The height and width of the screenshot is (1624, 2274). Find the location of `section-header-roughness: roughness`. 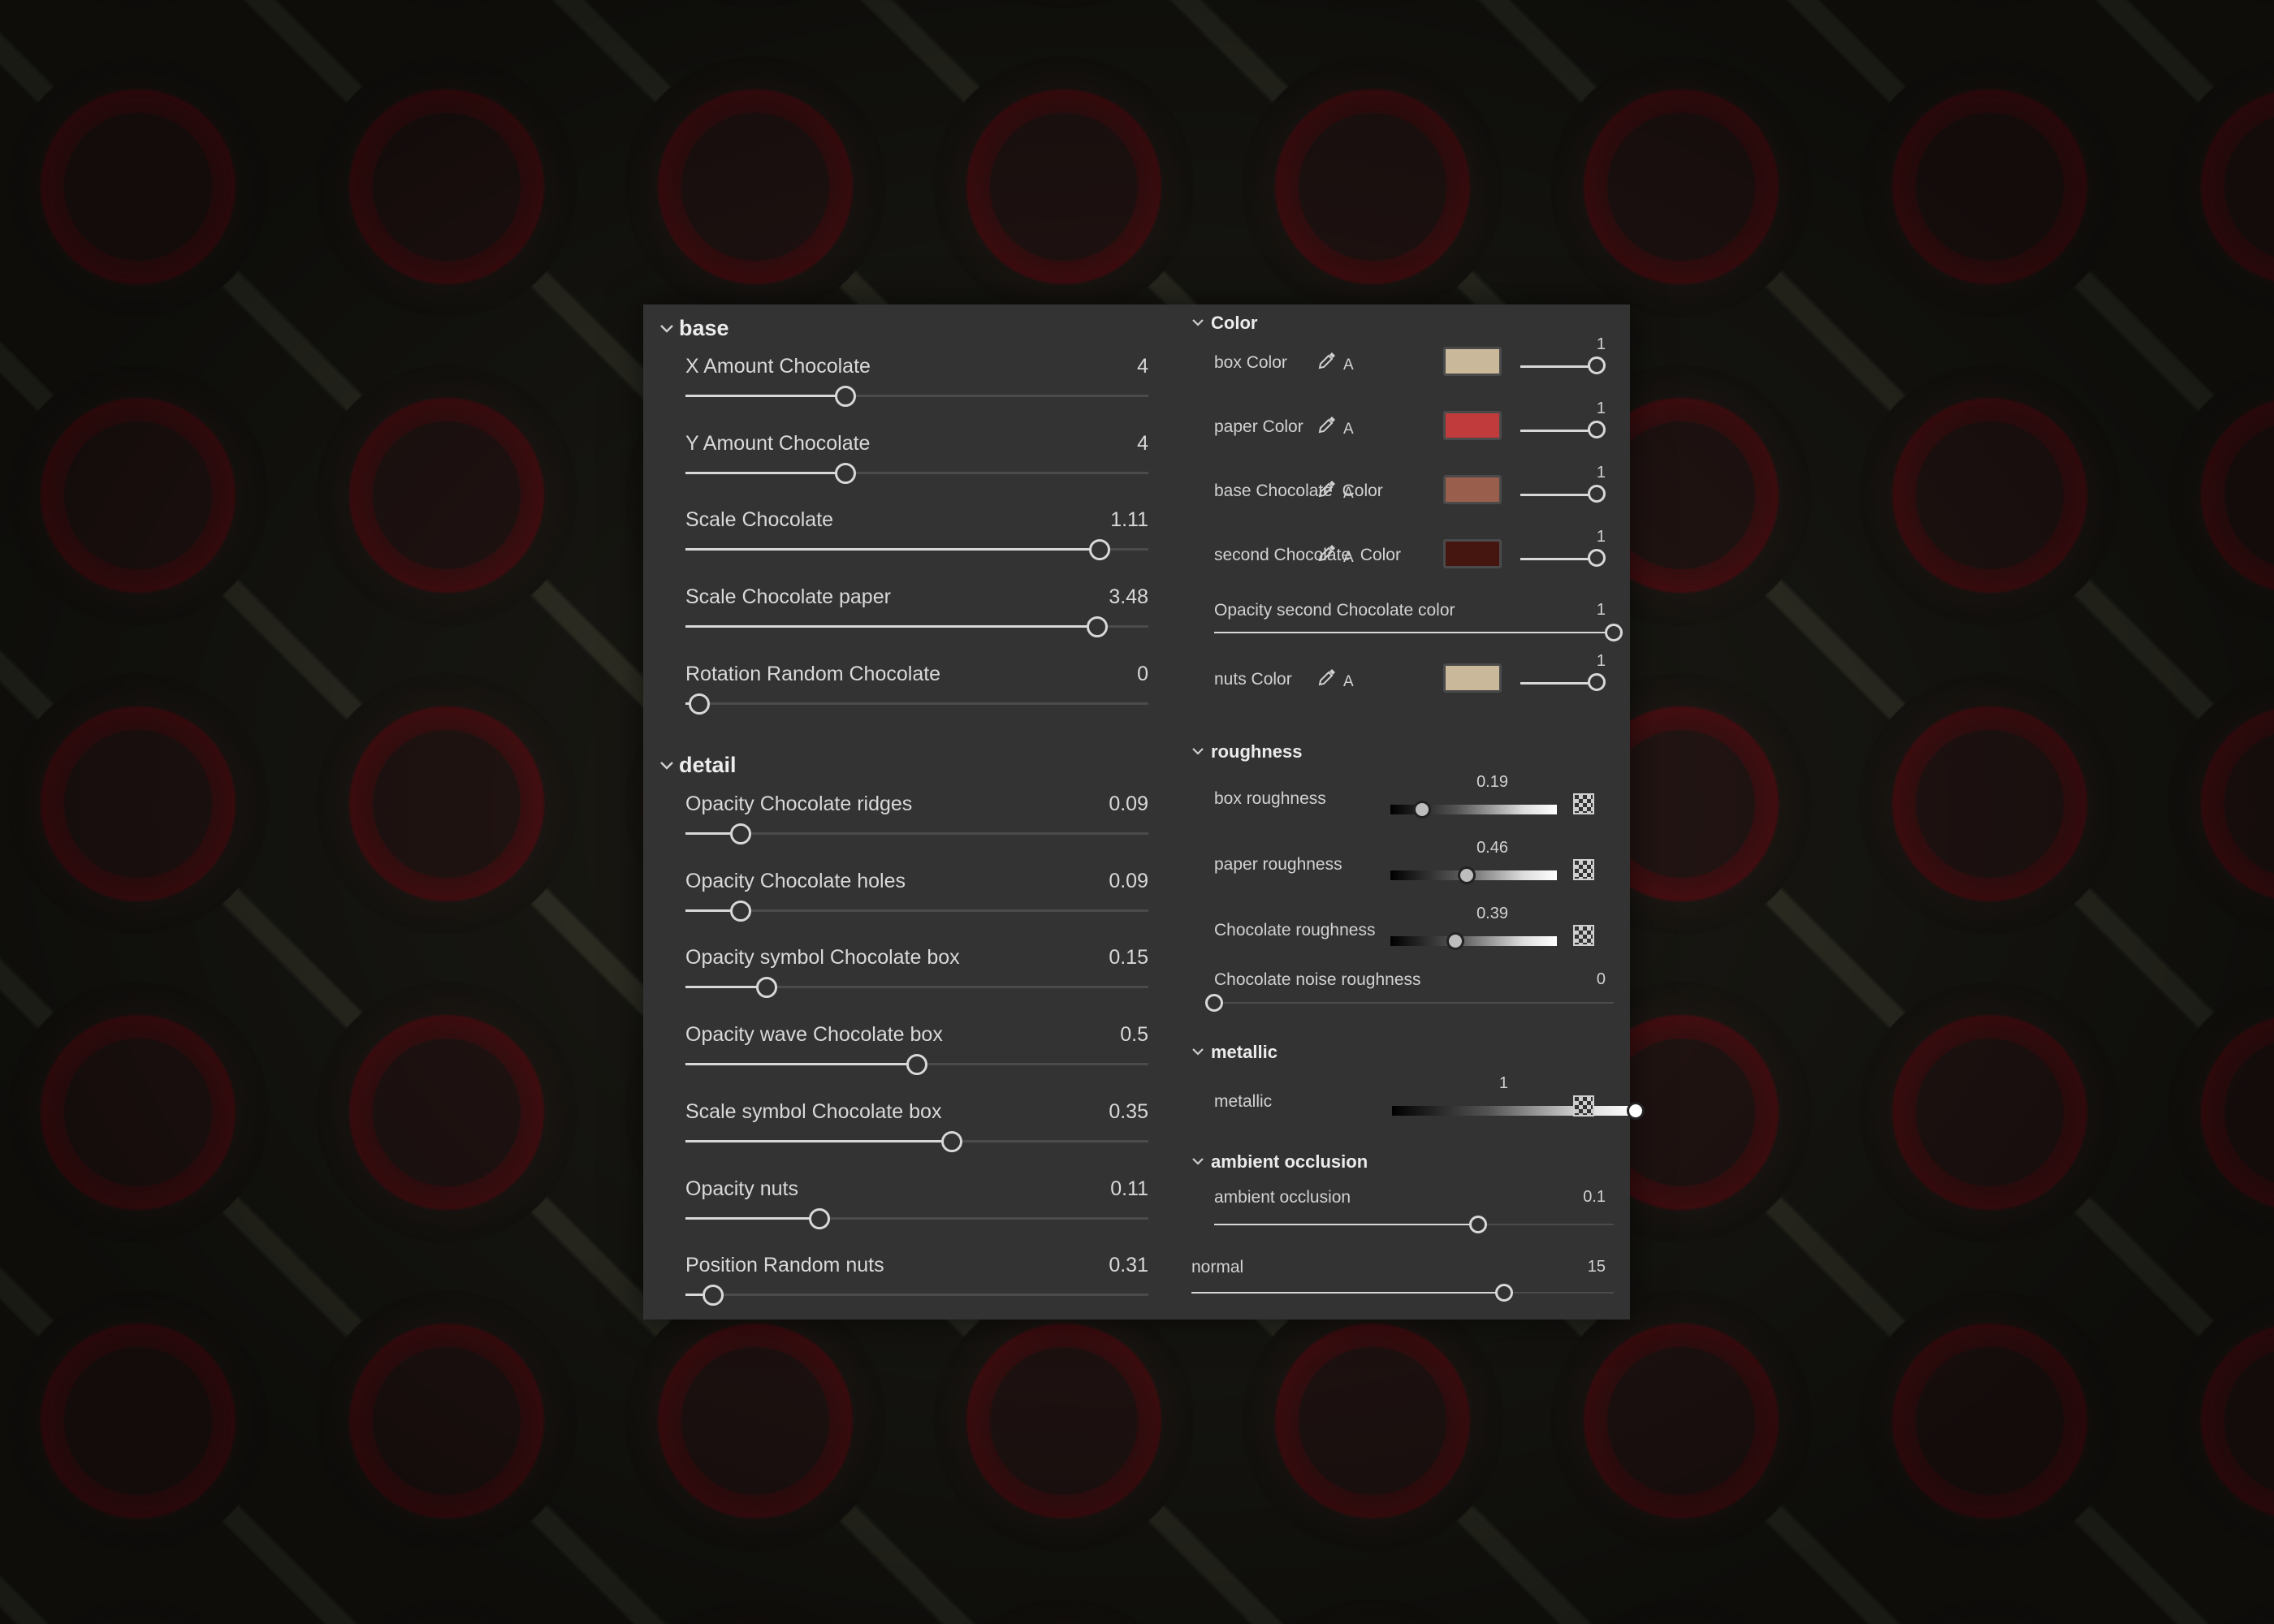

section-header-roughness: roughness is located at coordinates (1246, 751).